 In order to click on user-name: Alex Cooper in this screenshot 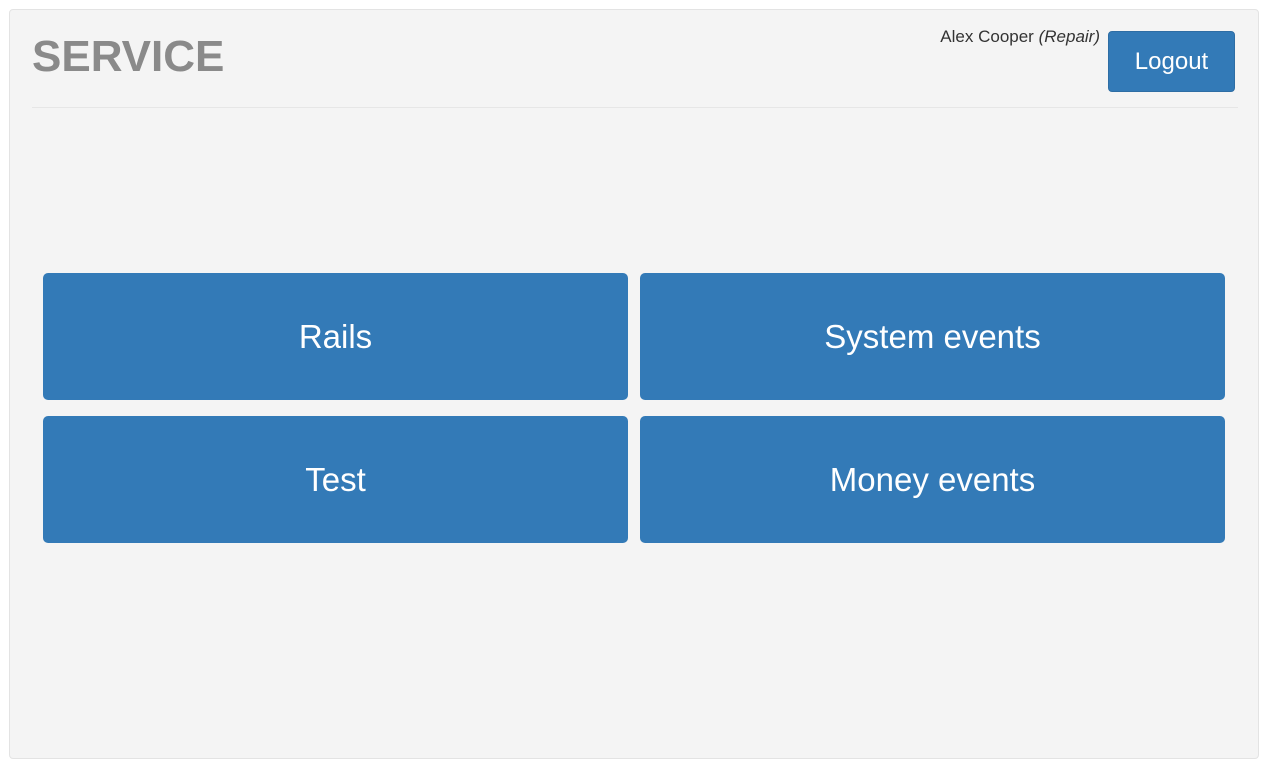, I will do `click(987, 36)`.